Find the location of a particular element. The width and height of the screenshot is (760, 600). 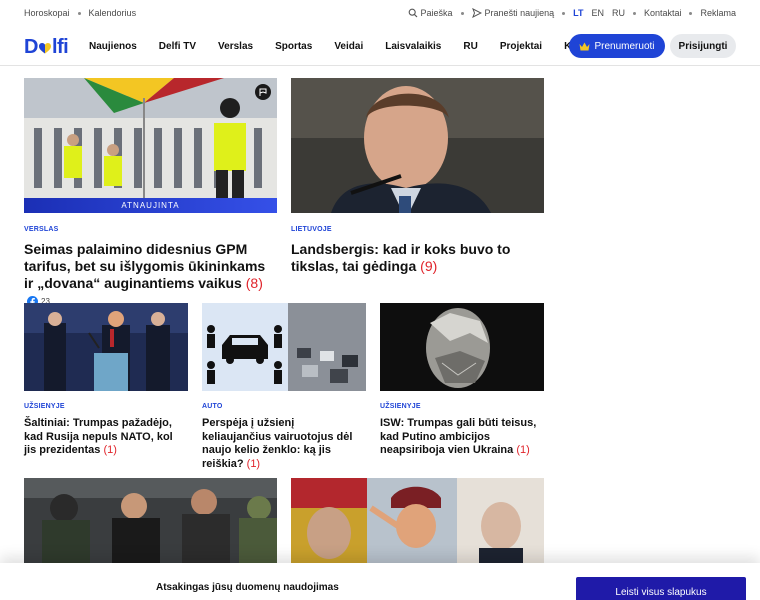

article-category: LIETUVOJE is located at coordinates (311, 229).